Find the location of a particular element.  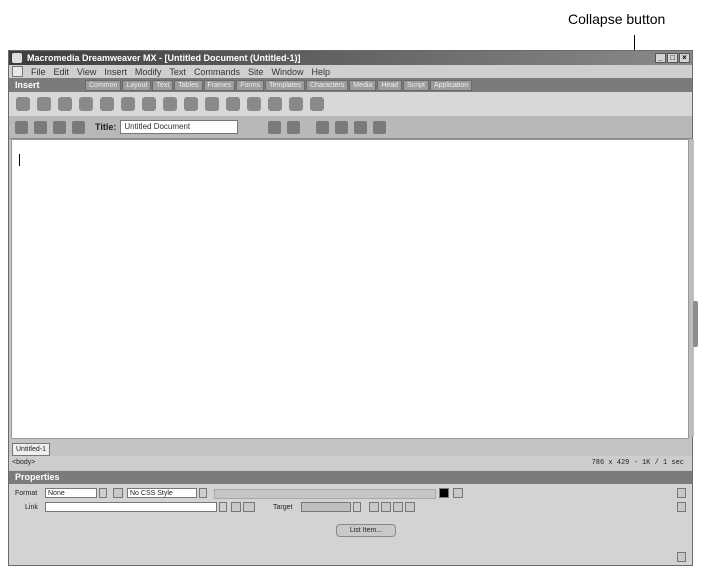

insert-panel-title: Insert is located at coordinates (47, 85).